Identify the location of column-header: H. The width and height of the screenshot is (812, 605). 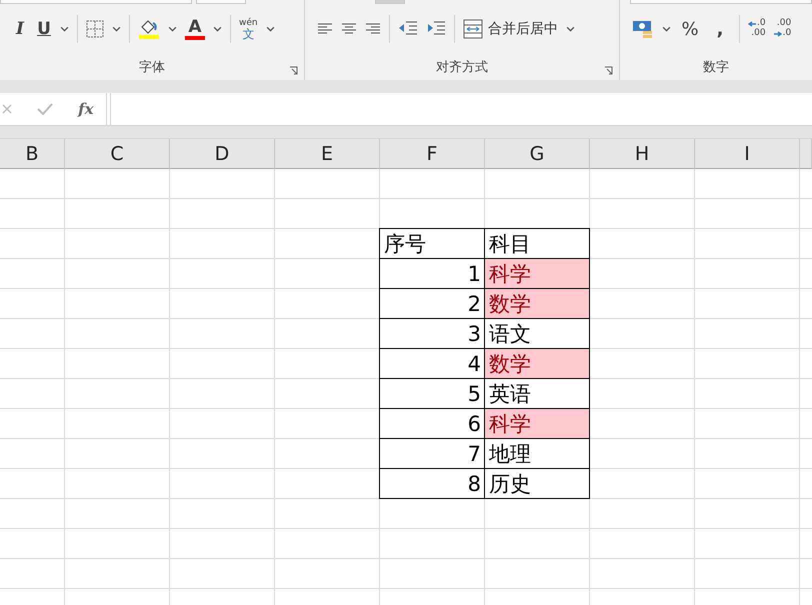
(642, 154).